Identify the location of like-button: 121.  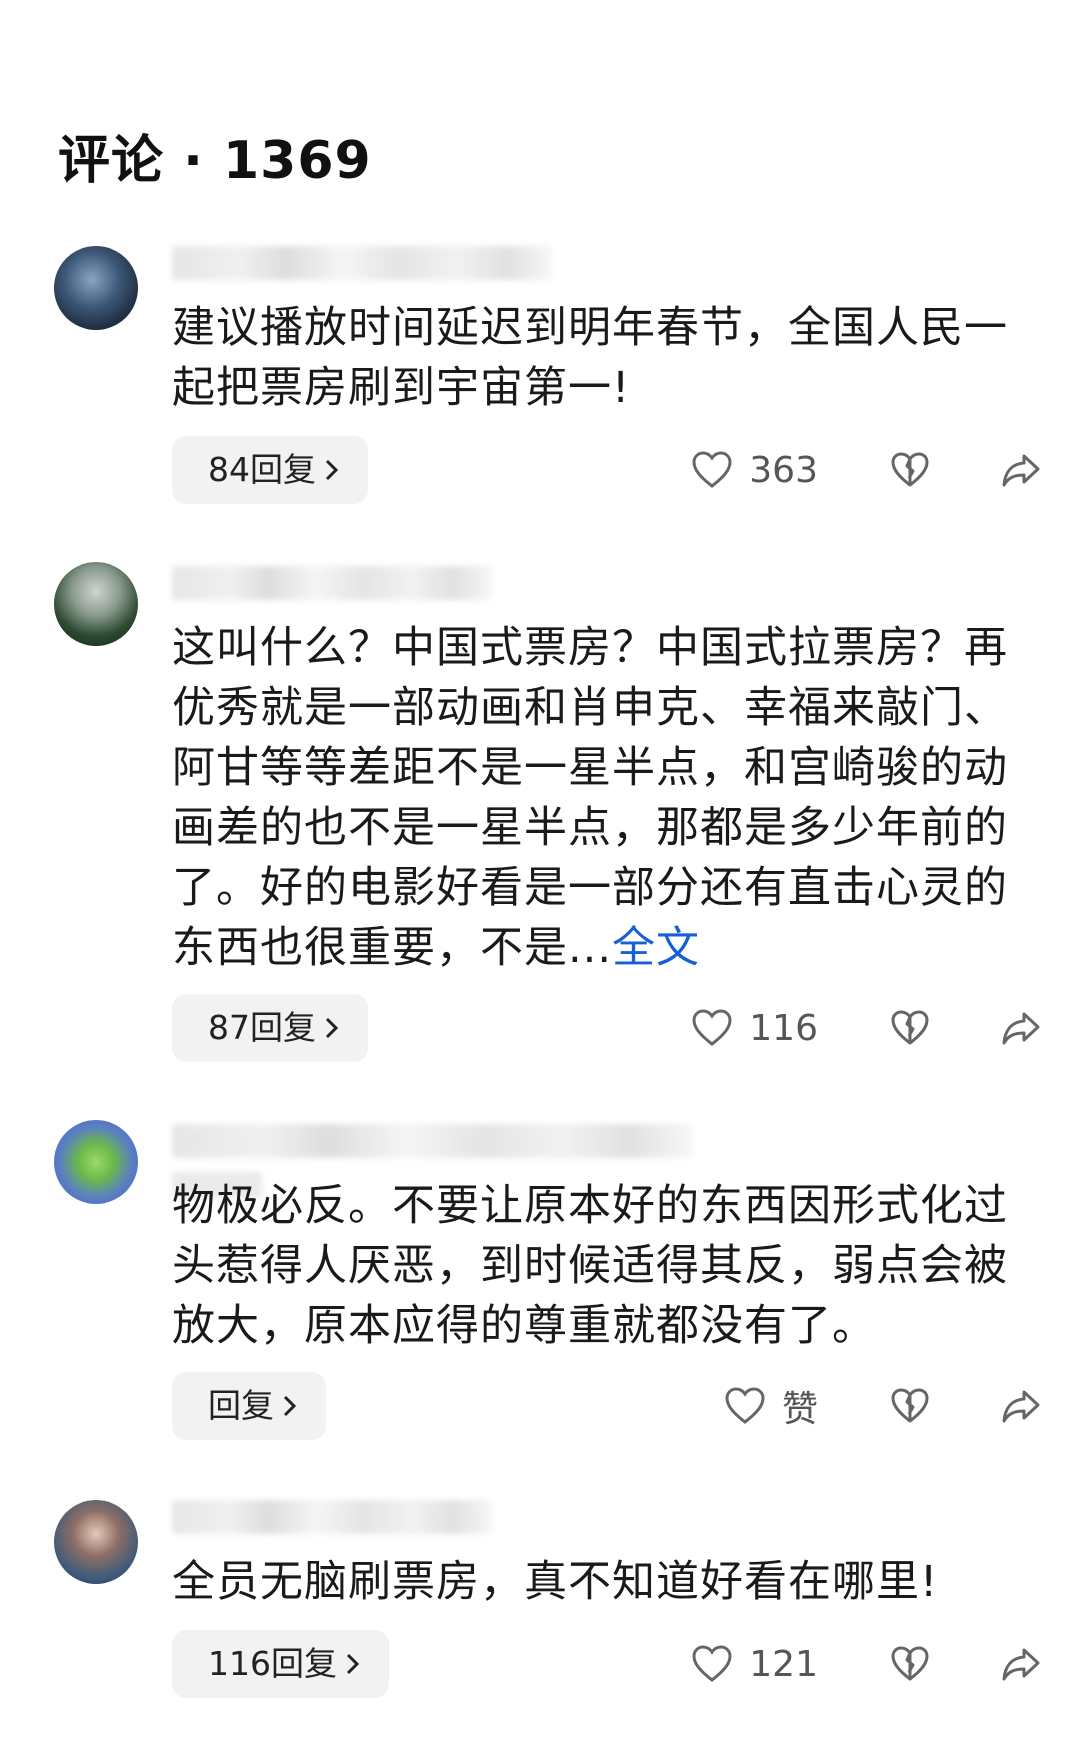
(754, 1664).